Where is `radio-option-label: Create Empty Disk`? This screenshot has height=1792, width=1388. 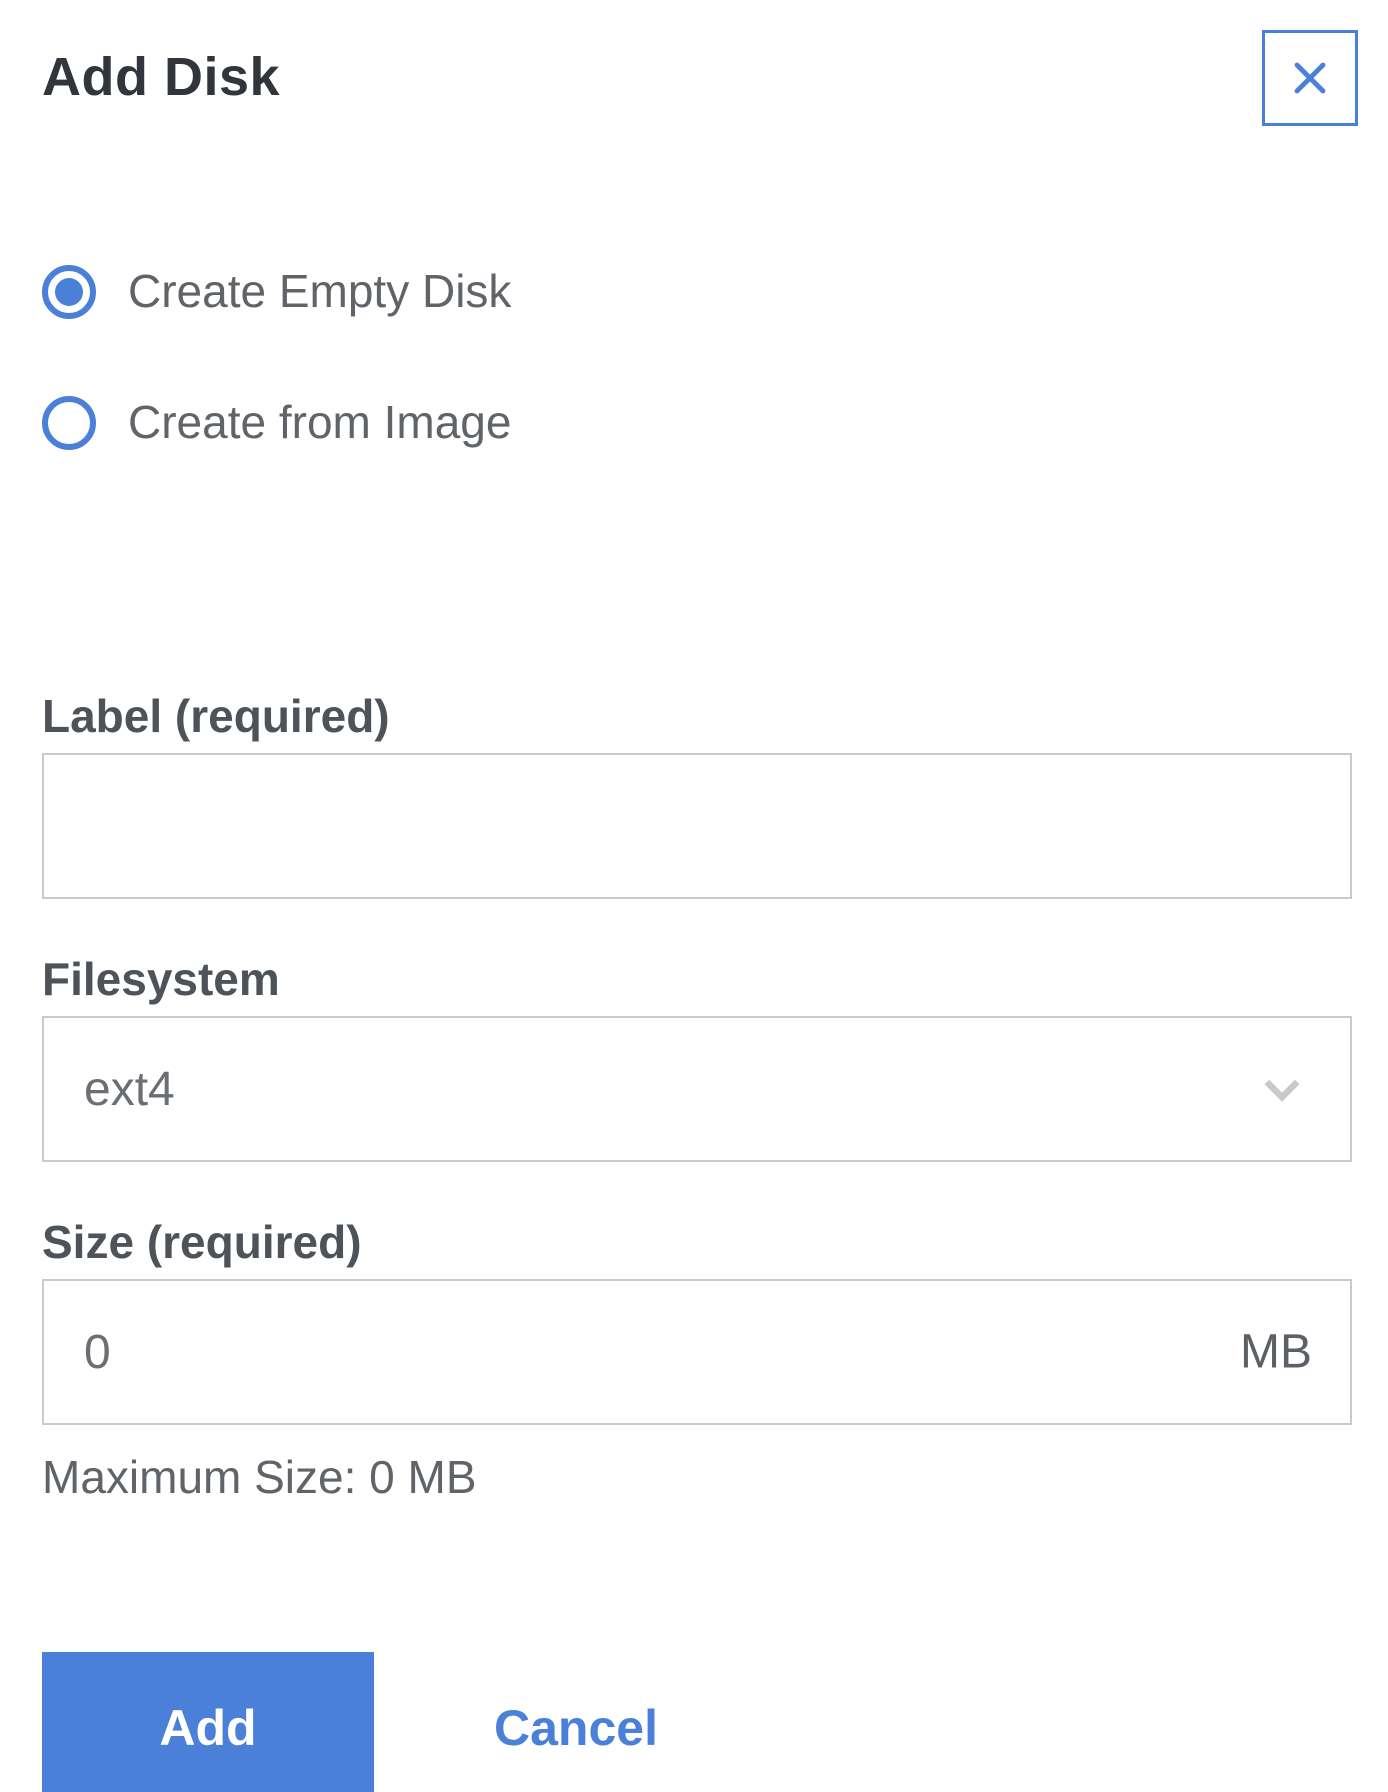
radio-option-label: Create Empty Disk is located at coordinates (320, 291).